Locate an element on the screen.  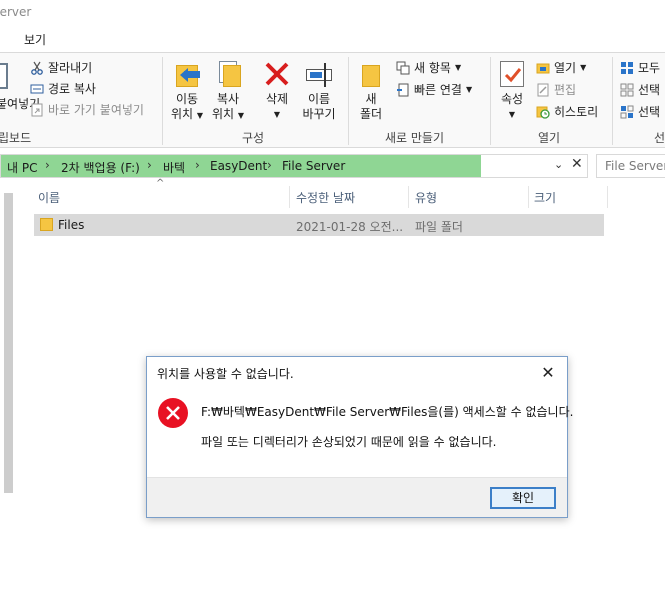
select-all-label: 모두 is located at coordinates (649, 68).